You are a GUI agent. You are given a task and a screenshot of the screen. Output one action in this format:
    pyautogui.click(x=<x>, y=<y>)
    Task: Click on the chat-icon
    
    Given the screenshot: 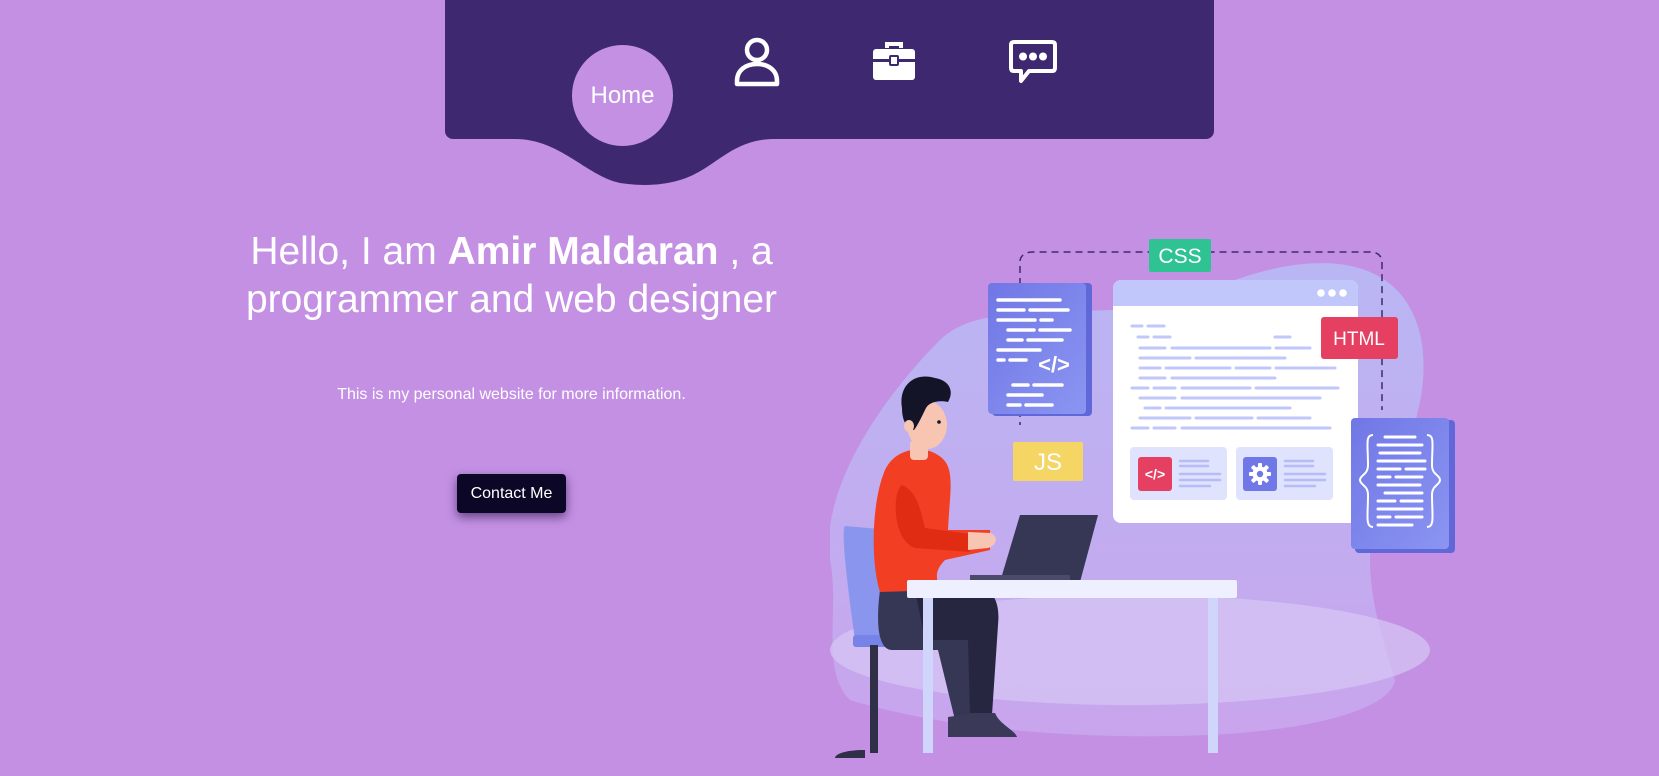 What is the action you would take?
    pyautogui.click(x=1033, y=61)
    